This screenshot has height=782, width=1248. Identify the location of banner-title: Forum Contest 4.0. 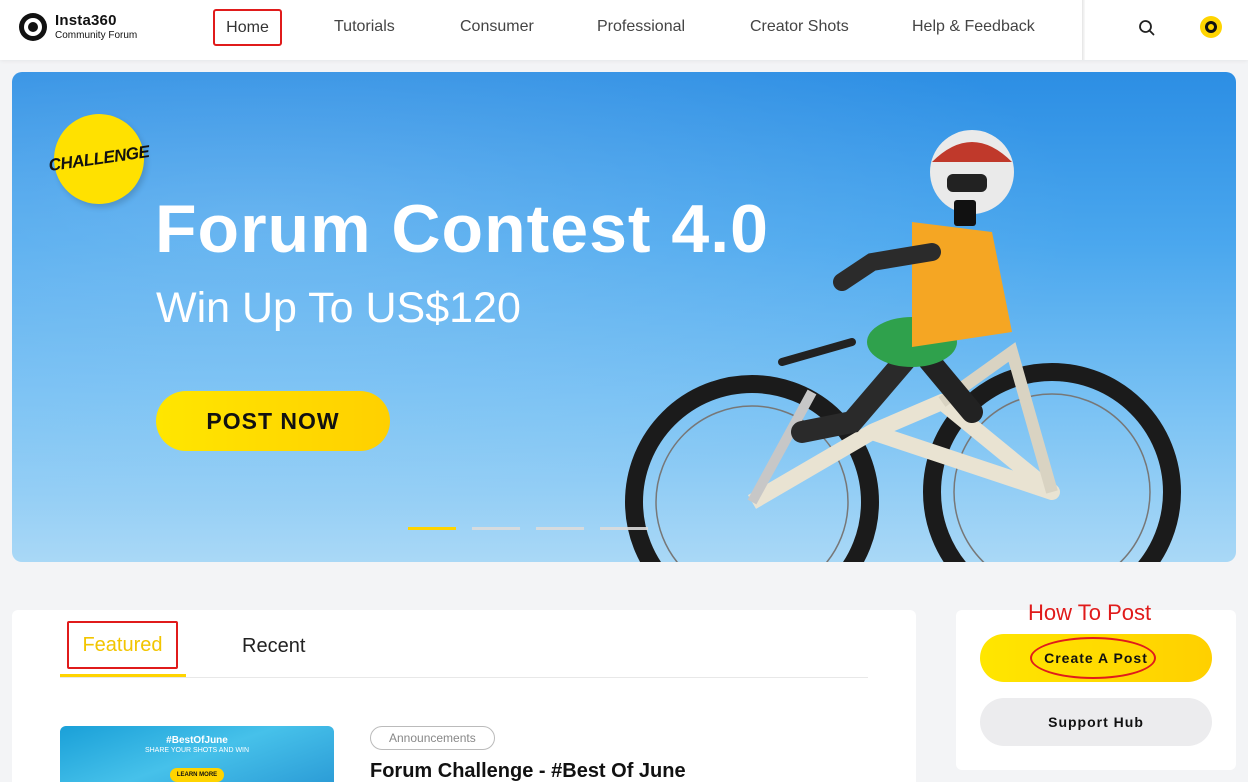
(462, 229).